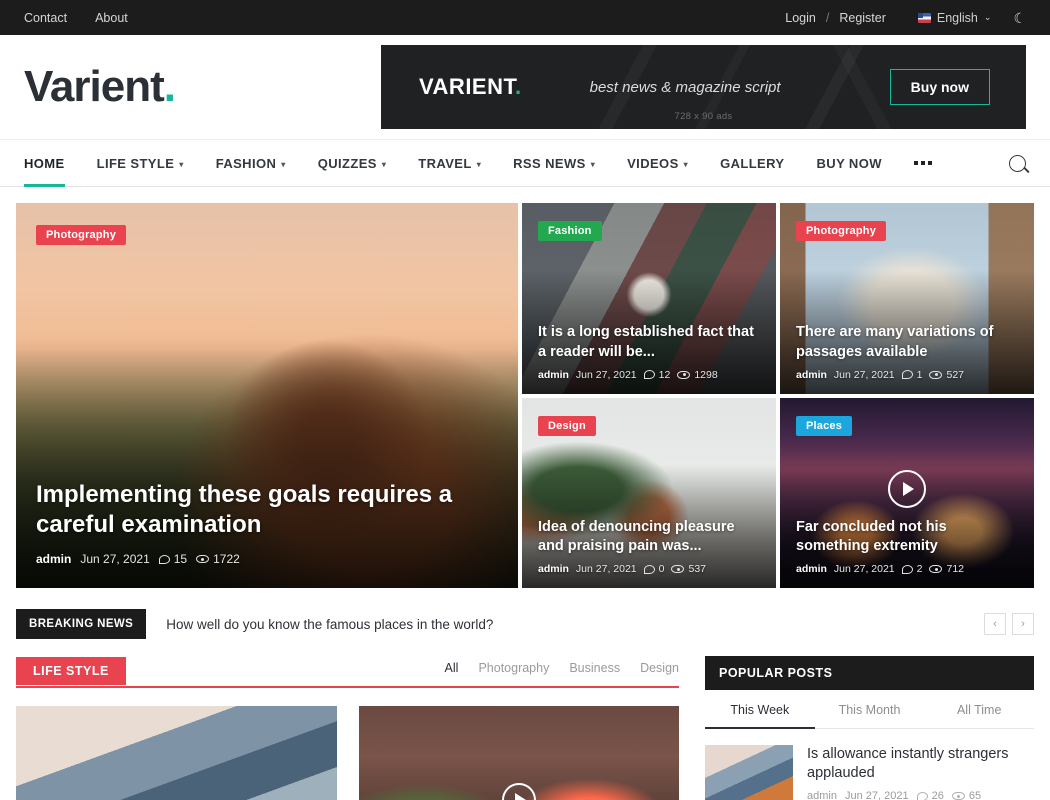 Image resolution: width=1050 pixels, height=800 pixels. I want to click on filter-all: All, so click(452, 668).